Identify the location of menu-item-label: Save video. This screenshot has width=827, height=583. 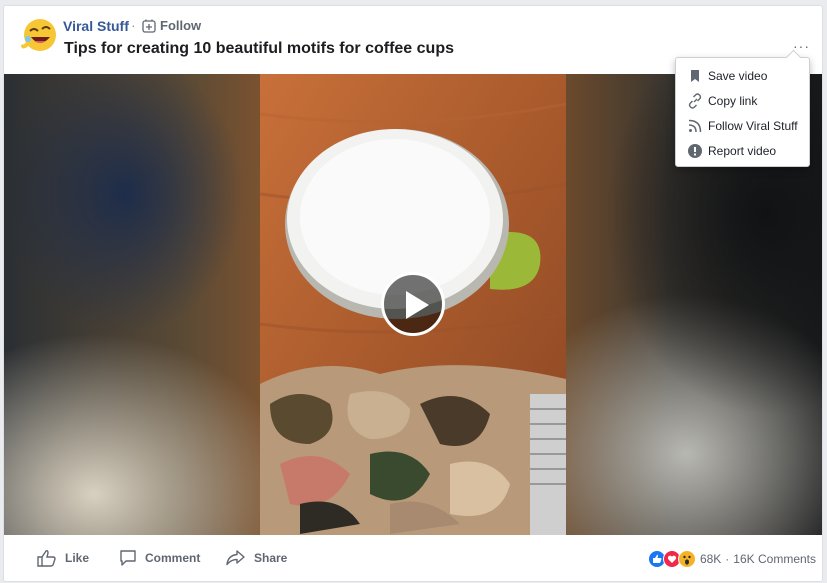
(738, 75).